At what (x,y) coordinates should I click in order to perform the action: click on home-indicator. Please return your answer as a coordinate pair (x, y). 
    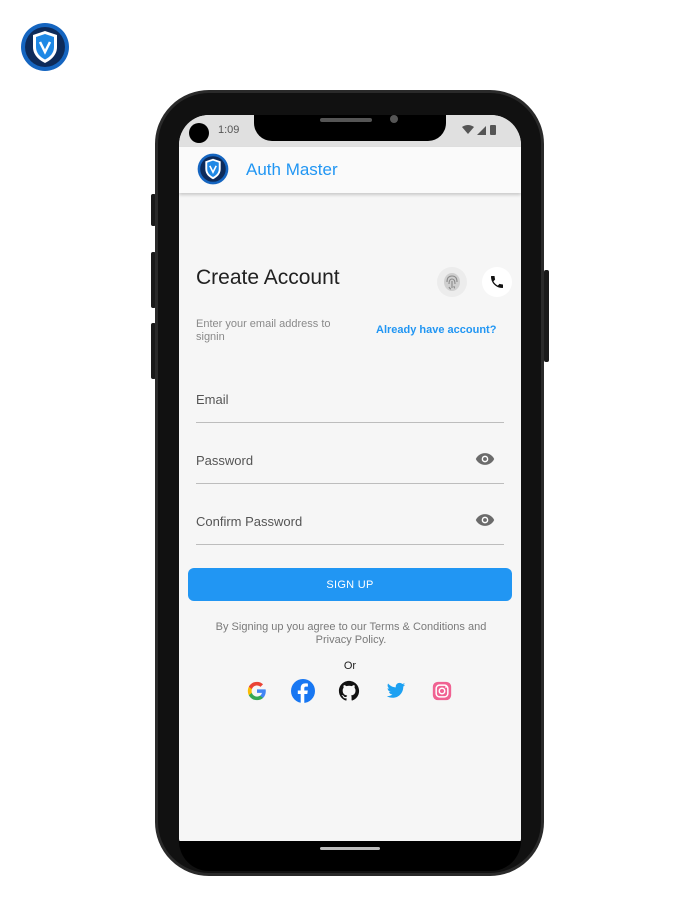
    Looking at the image, I should click on (350, 848).